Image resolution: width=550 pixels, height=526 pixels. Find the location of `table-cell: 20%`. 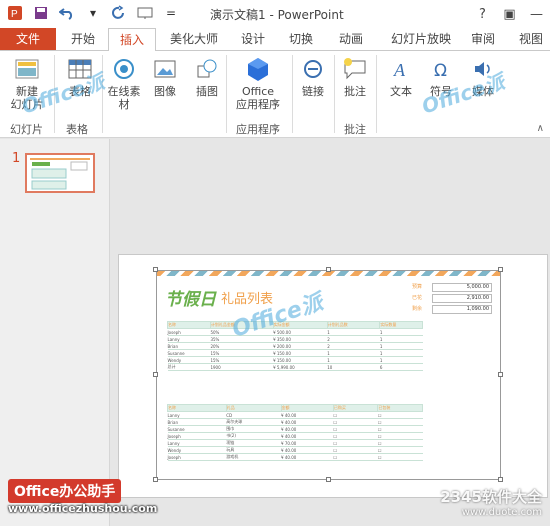

table-cell: 20% is located at coordinates (242, 346).